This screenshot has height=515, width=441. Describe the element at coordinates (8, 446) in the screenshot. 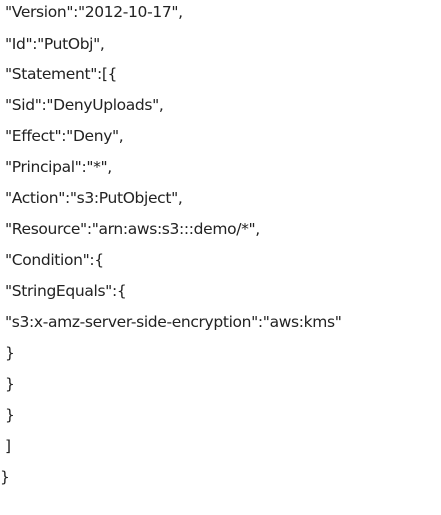

I see `line-close-bracket: ]` at that location.